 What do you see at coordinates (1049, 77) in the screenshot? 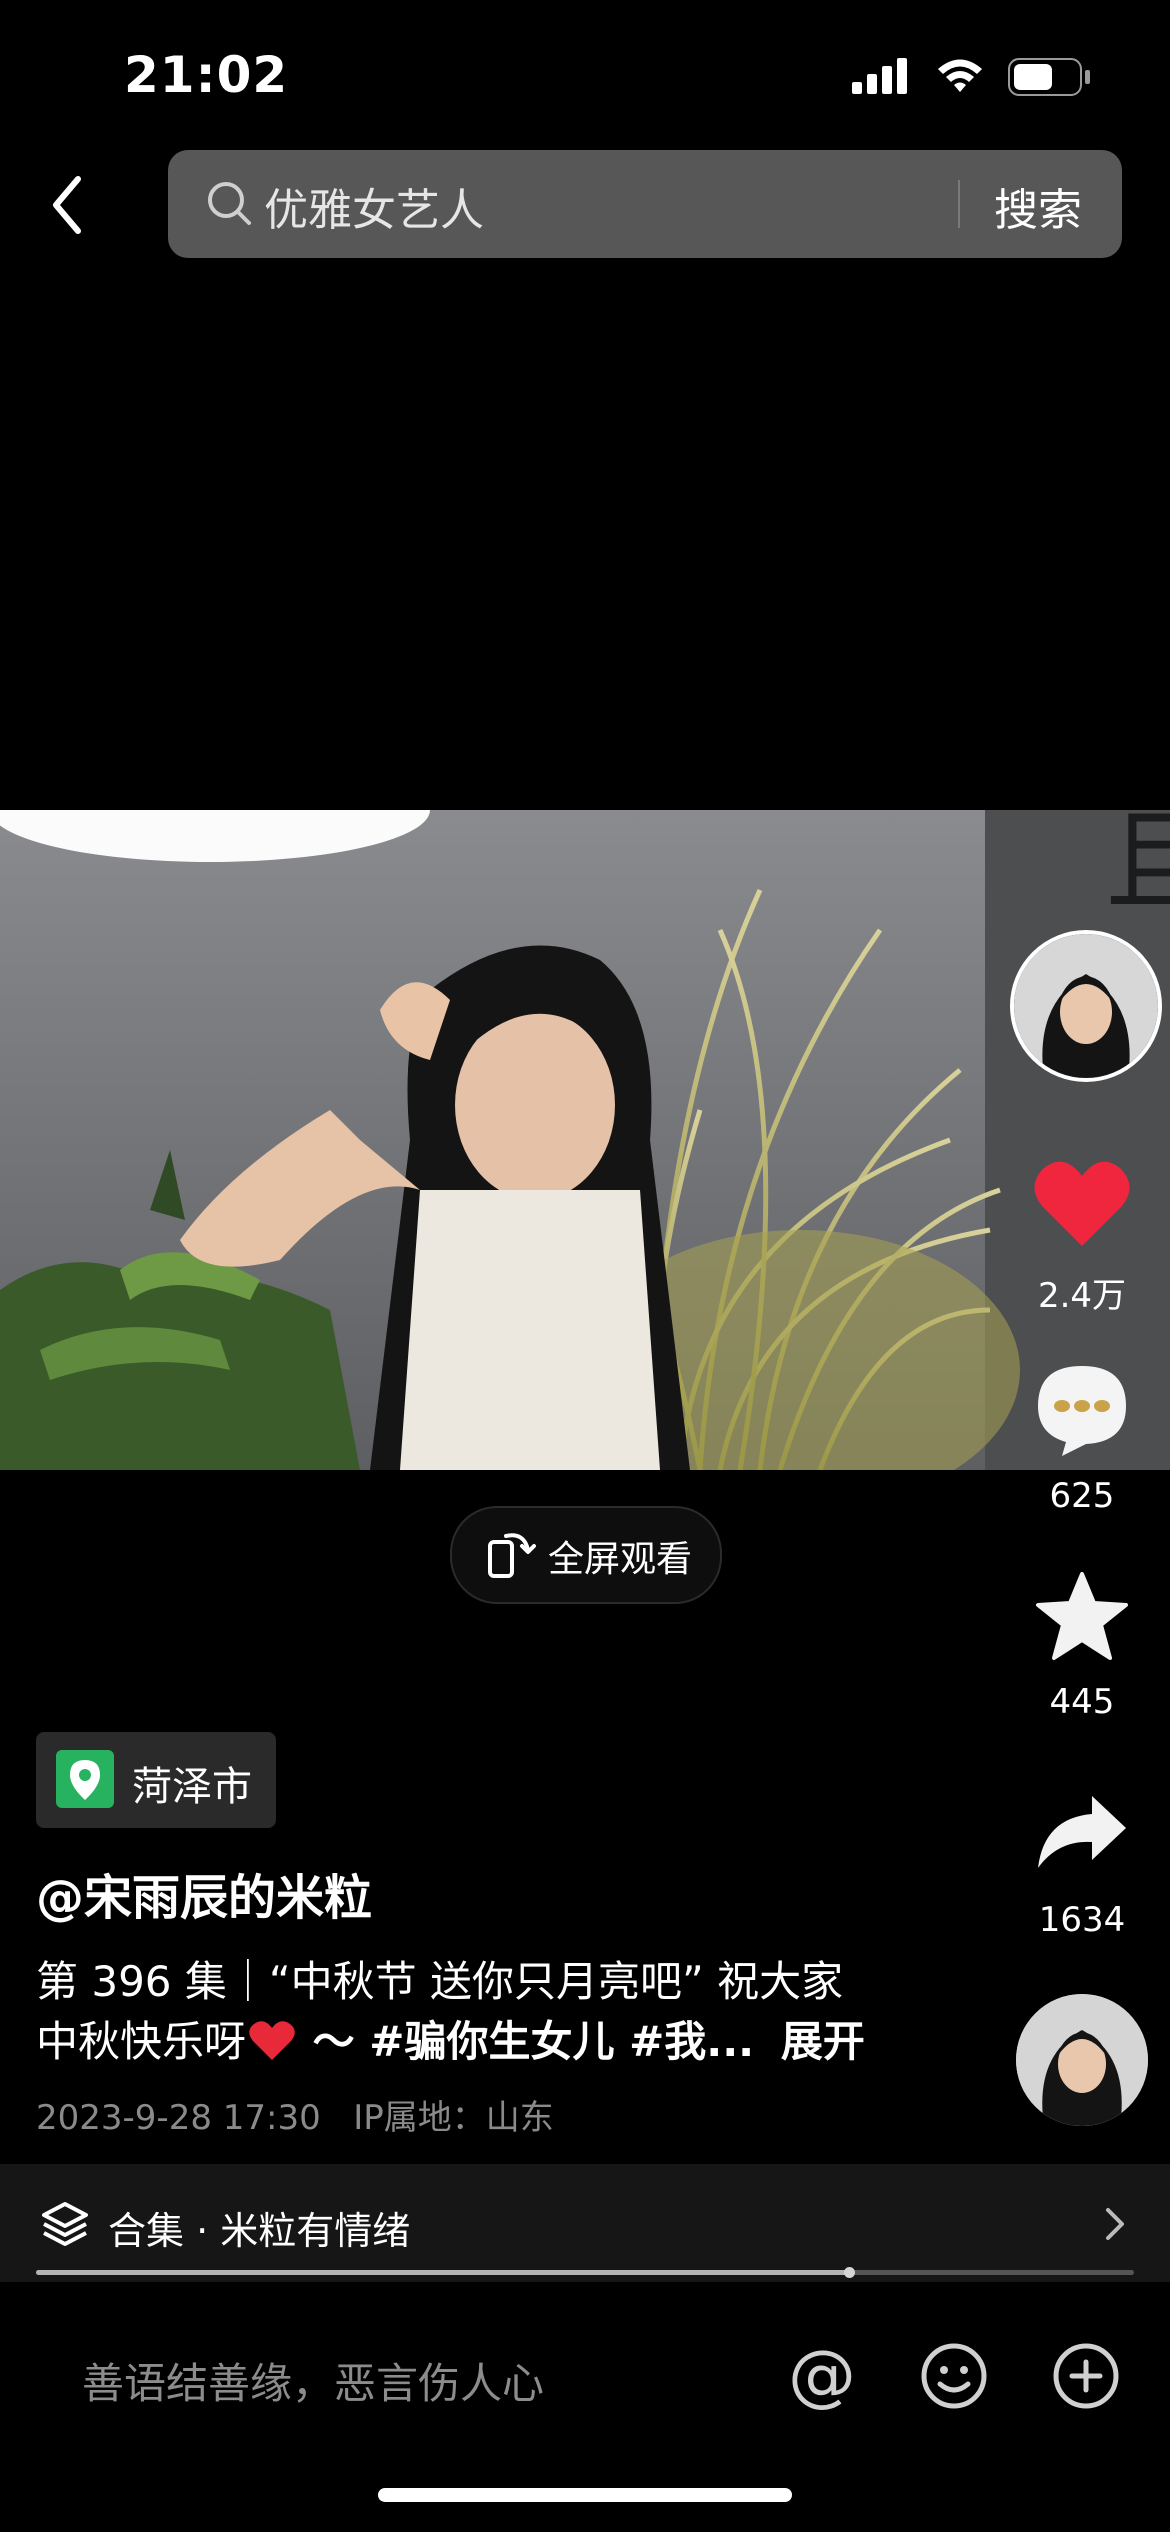
I see `battery-icon` at bounding box center [1049, 77].